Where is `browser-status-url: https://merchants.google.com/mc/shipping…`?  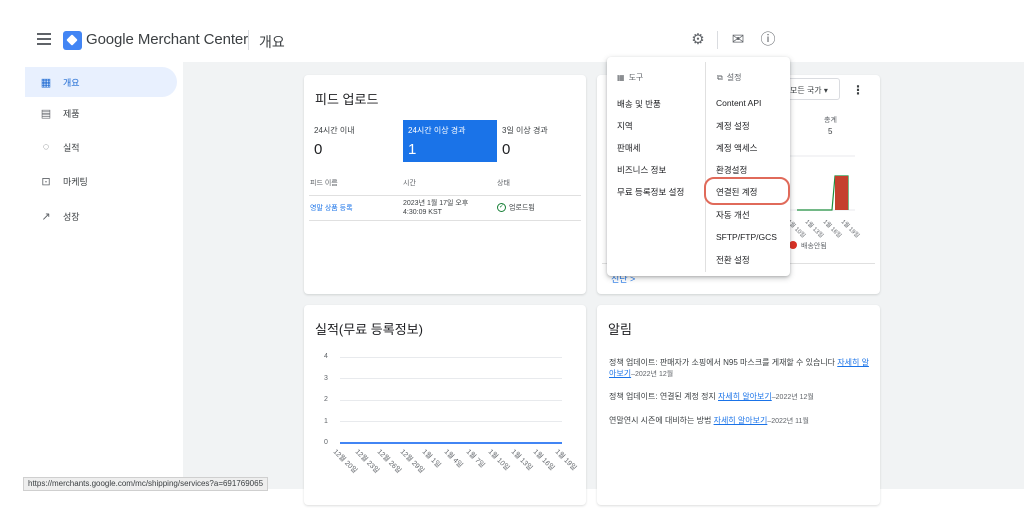
browser-status-url: https://merchants.google.com/mc/shipping… is located at coordinates (146, 484).